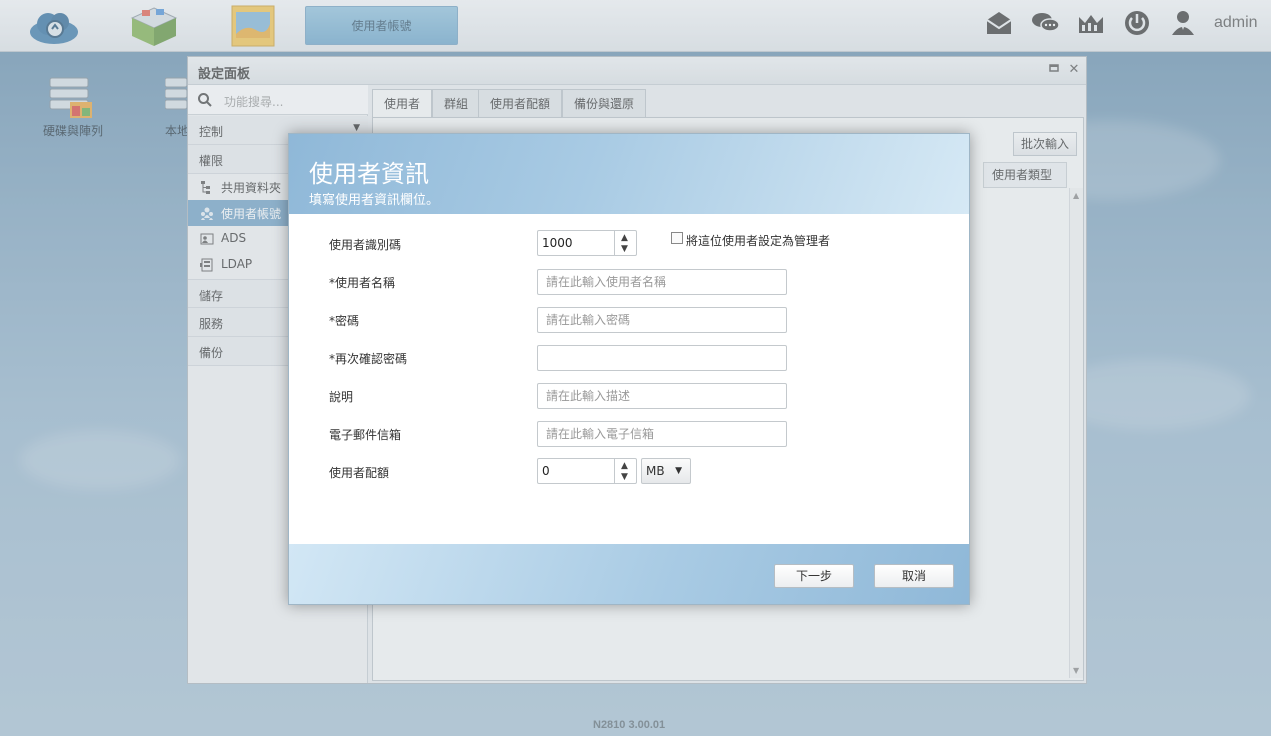  Describe the element at coordinates (576, 471) in the screenshot. I see `quota-input` at that location.